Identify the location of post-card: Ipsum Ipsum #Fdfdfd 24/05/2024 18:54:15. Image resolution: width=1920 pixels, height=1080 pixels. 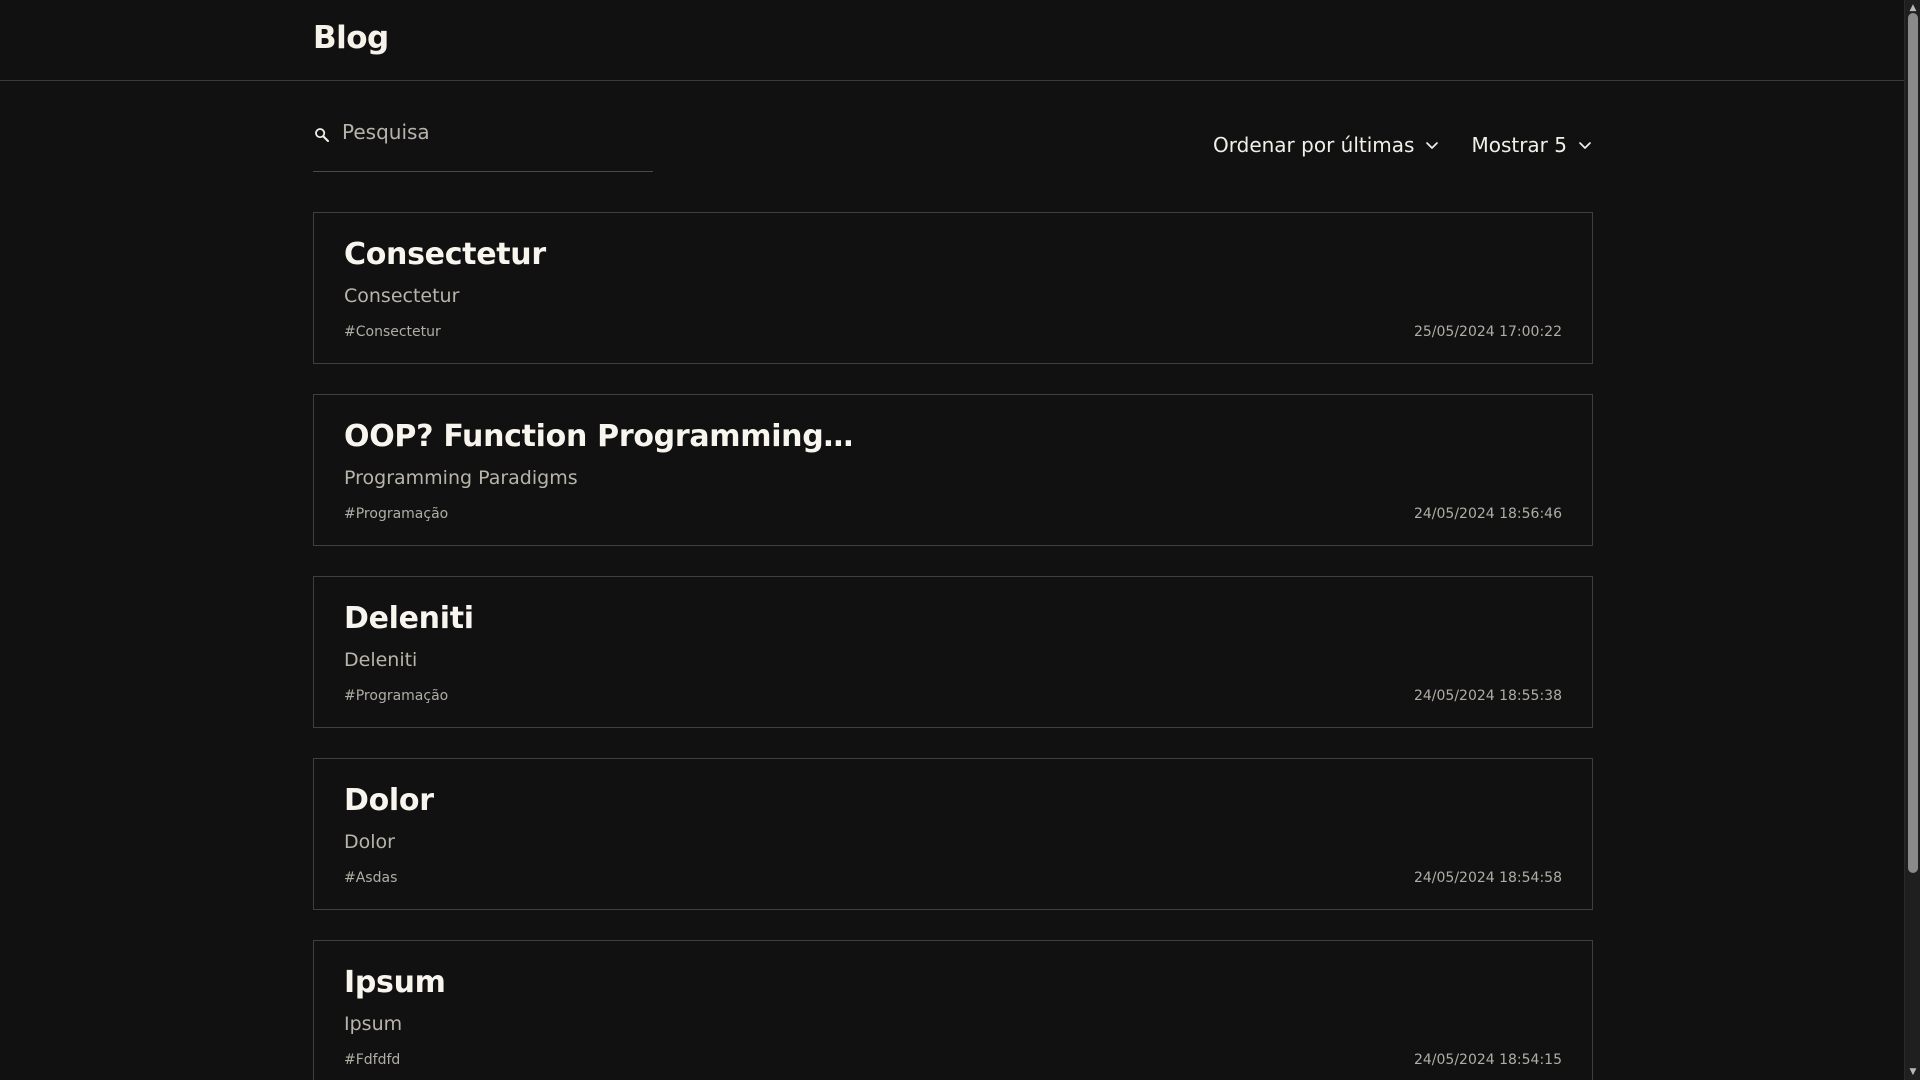
(953, 1010).